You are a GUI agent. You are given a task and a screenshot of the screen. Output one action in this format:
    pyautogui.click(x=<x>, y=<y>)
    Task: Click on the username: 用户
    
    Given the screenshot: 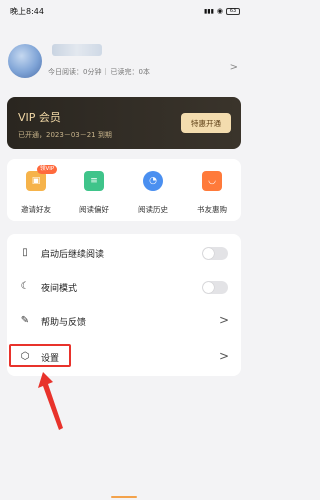 What is the action you would take?
    pyautogui.click(x=77, y=50)
    